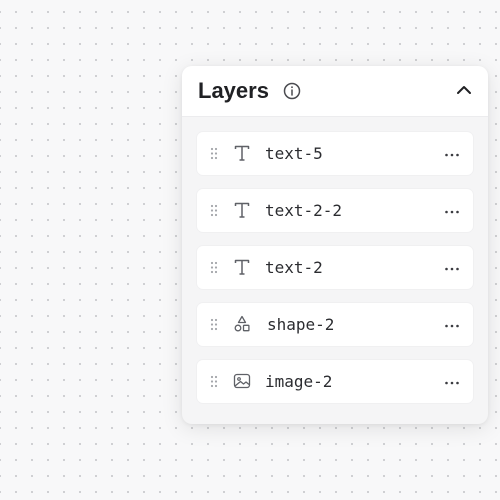  I want to click on chevron-up-icon, so click(464, 91).